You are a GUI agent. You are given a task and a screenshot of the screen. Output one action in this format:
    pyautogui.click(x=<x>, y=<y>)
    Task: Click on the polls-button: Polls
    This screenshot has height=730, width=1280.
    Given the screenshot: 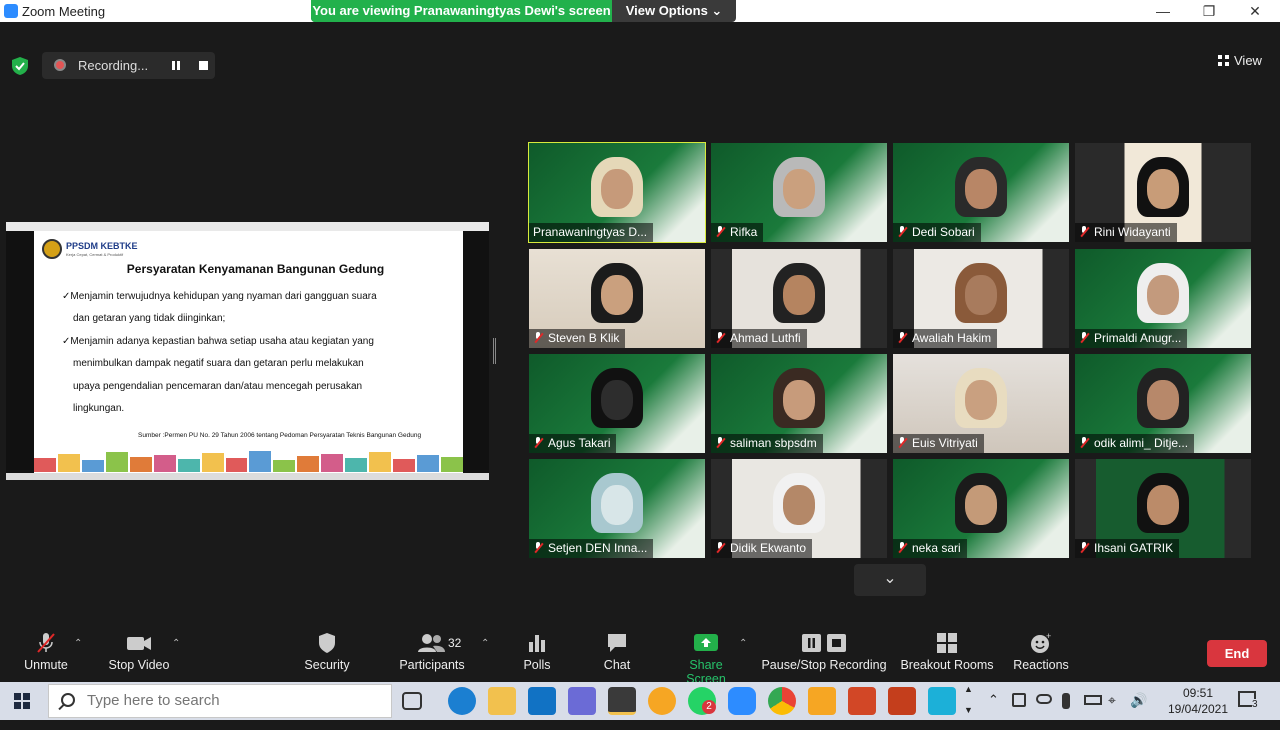 What is the action you would take?
    pyautogui.click(x=537, y=652)
    